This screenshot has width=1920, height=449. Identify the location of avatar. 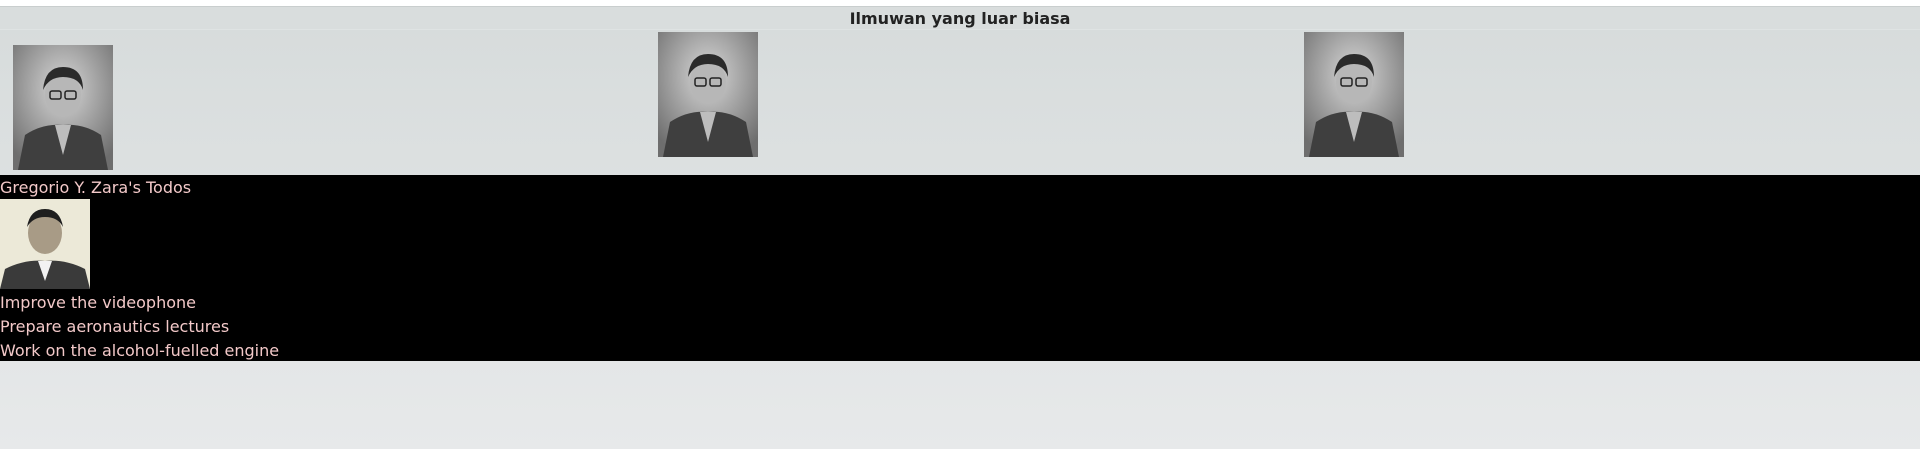
(45, 244).